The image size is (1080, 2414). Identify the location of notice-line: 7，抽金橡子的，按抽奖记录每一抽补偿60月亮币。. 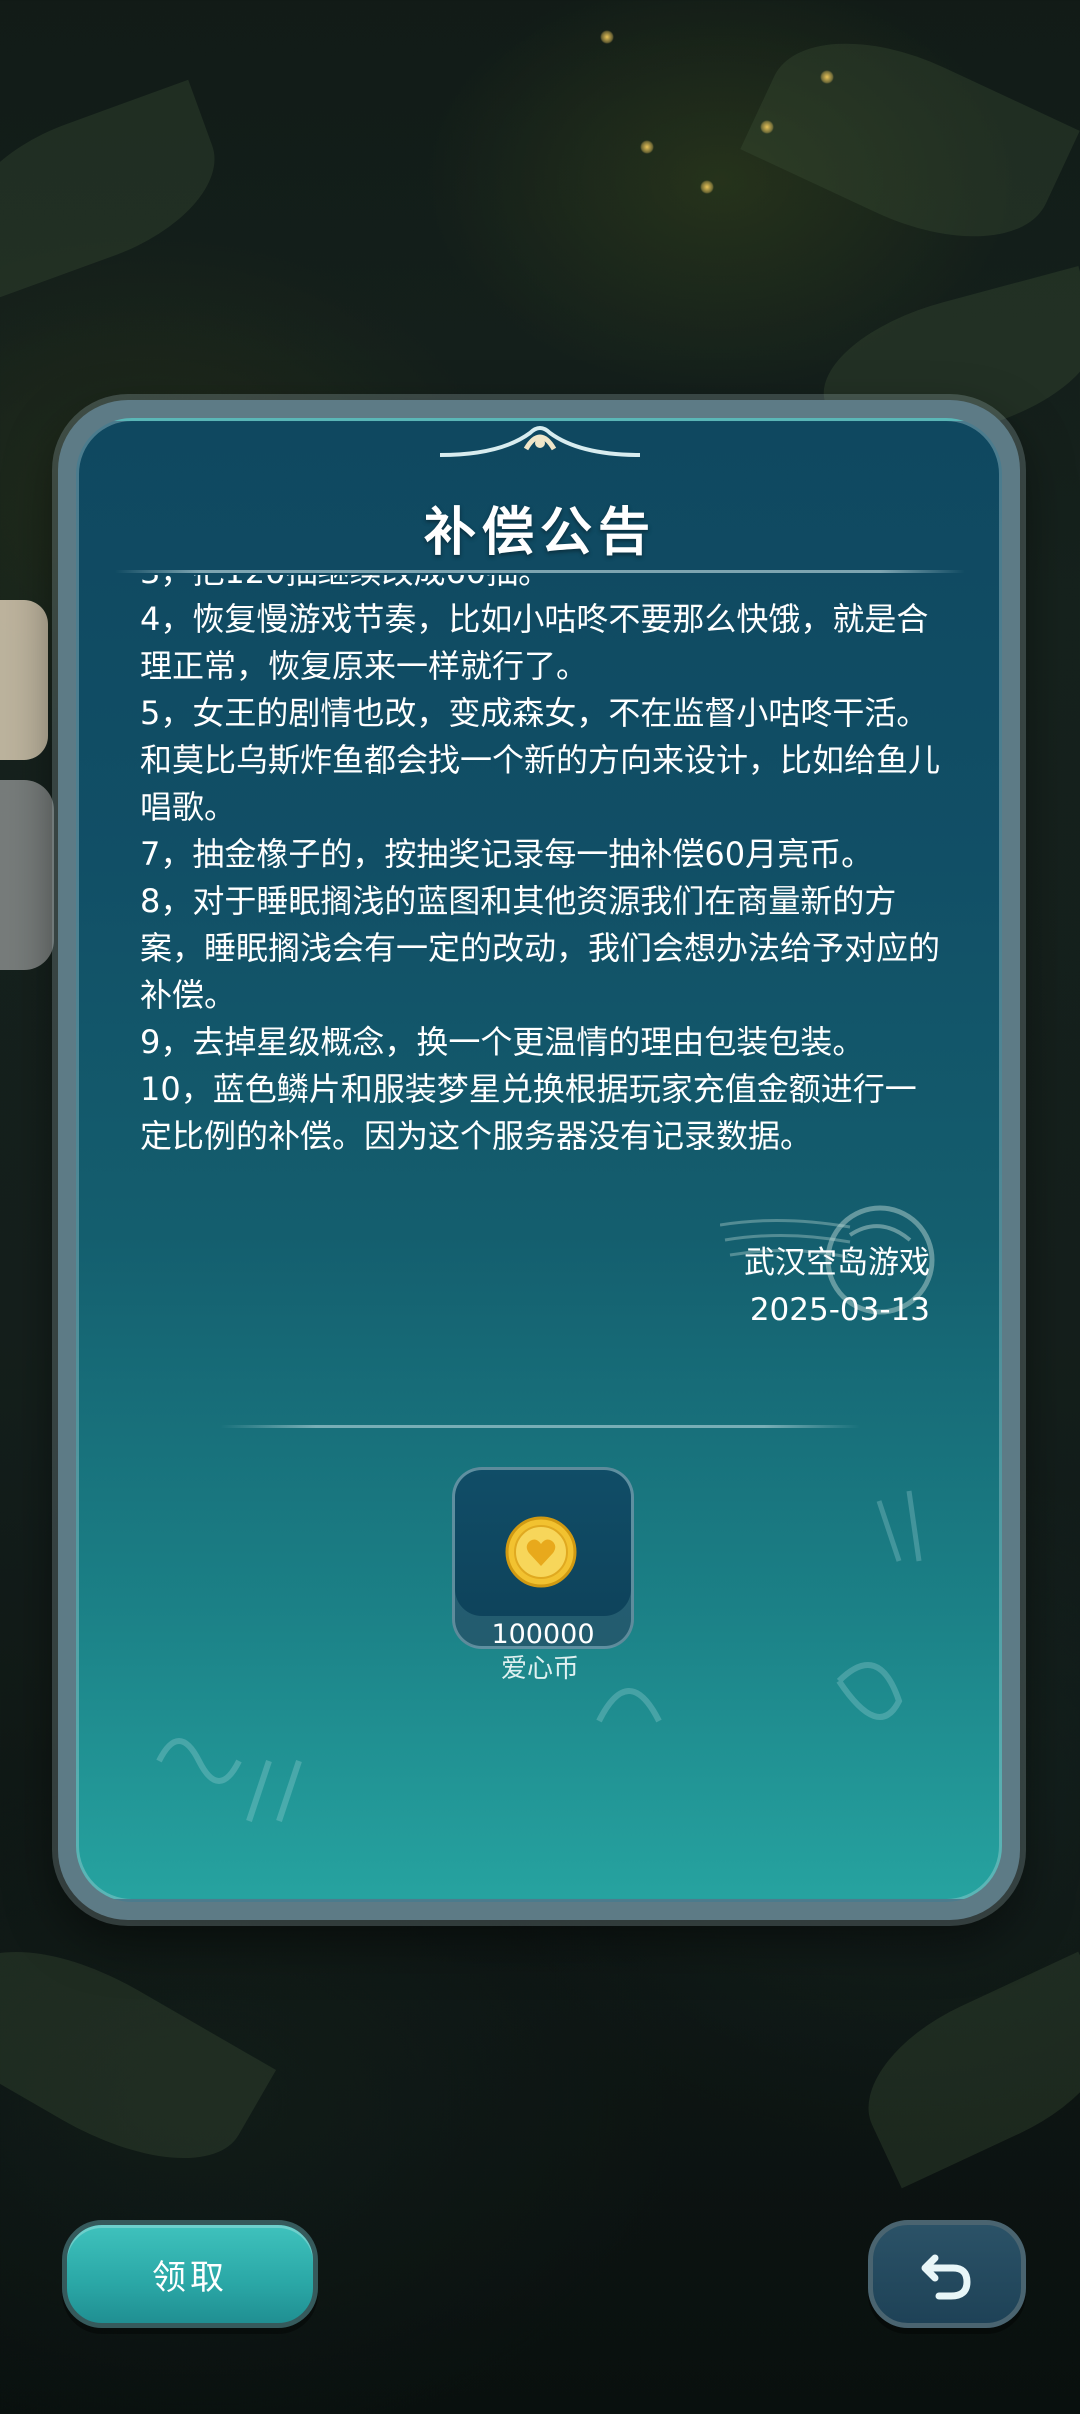
(507, 854).